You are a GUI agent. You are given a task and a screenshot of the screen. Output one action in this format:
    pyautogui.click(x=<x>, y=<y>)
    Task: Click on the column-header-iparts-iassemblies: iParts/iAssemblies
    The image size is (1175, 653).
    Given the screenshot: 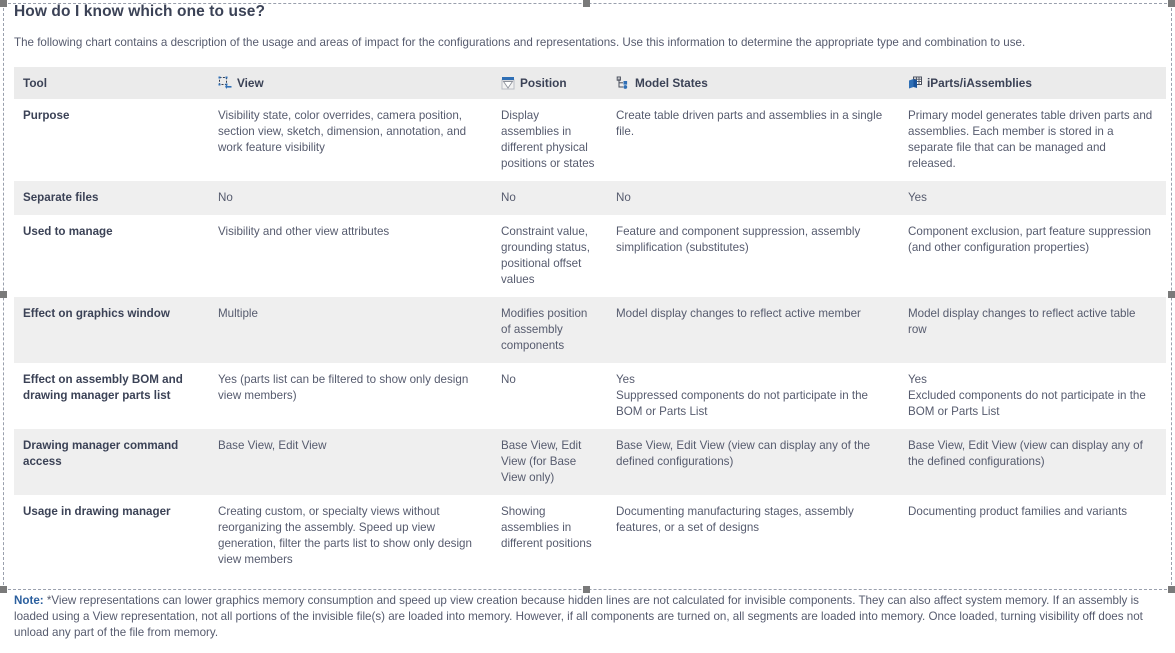 What is the action you would take?
    pyautogui.click(x=1033, y=83)
    